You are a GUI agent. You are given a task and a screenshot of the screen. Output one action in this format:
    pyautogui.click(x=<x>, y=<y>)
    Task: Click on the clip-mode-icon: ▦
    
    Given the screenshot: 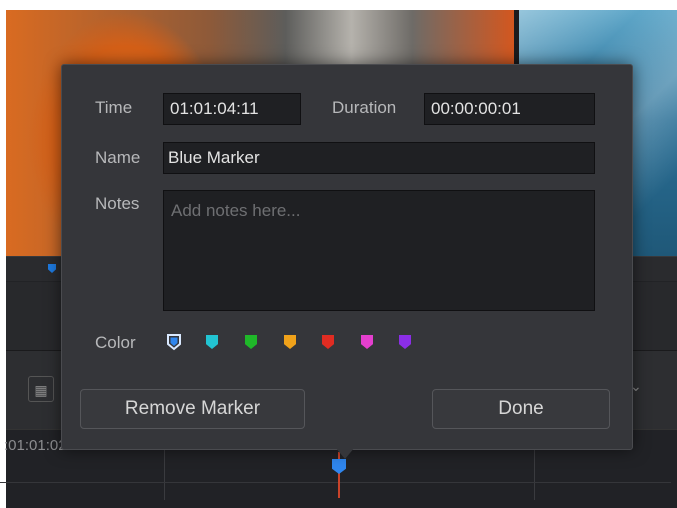 What is the action you would take?
    pyautogui.click(x=41, y=389)
    